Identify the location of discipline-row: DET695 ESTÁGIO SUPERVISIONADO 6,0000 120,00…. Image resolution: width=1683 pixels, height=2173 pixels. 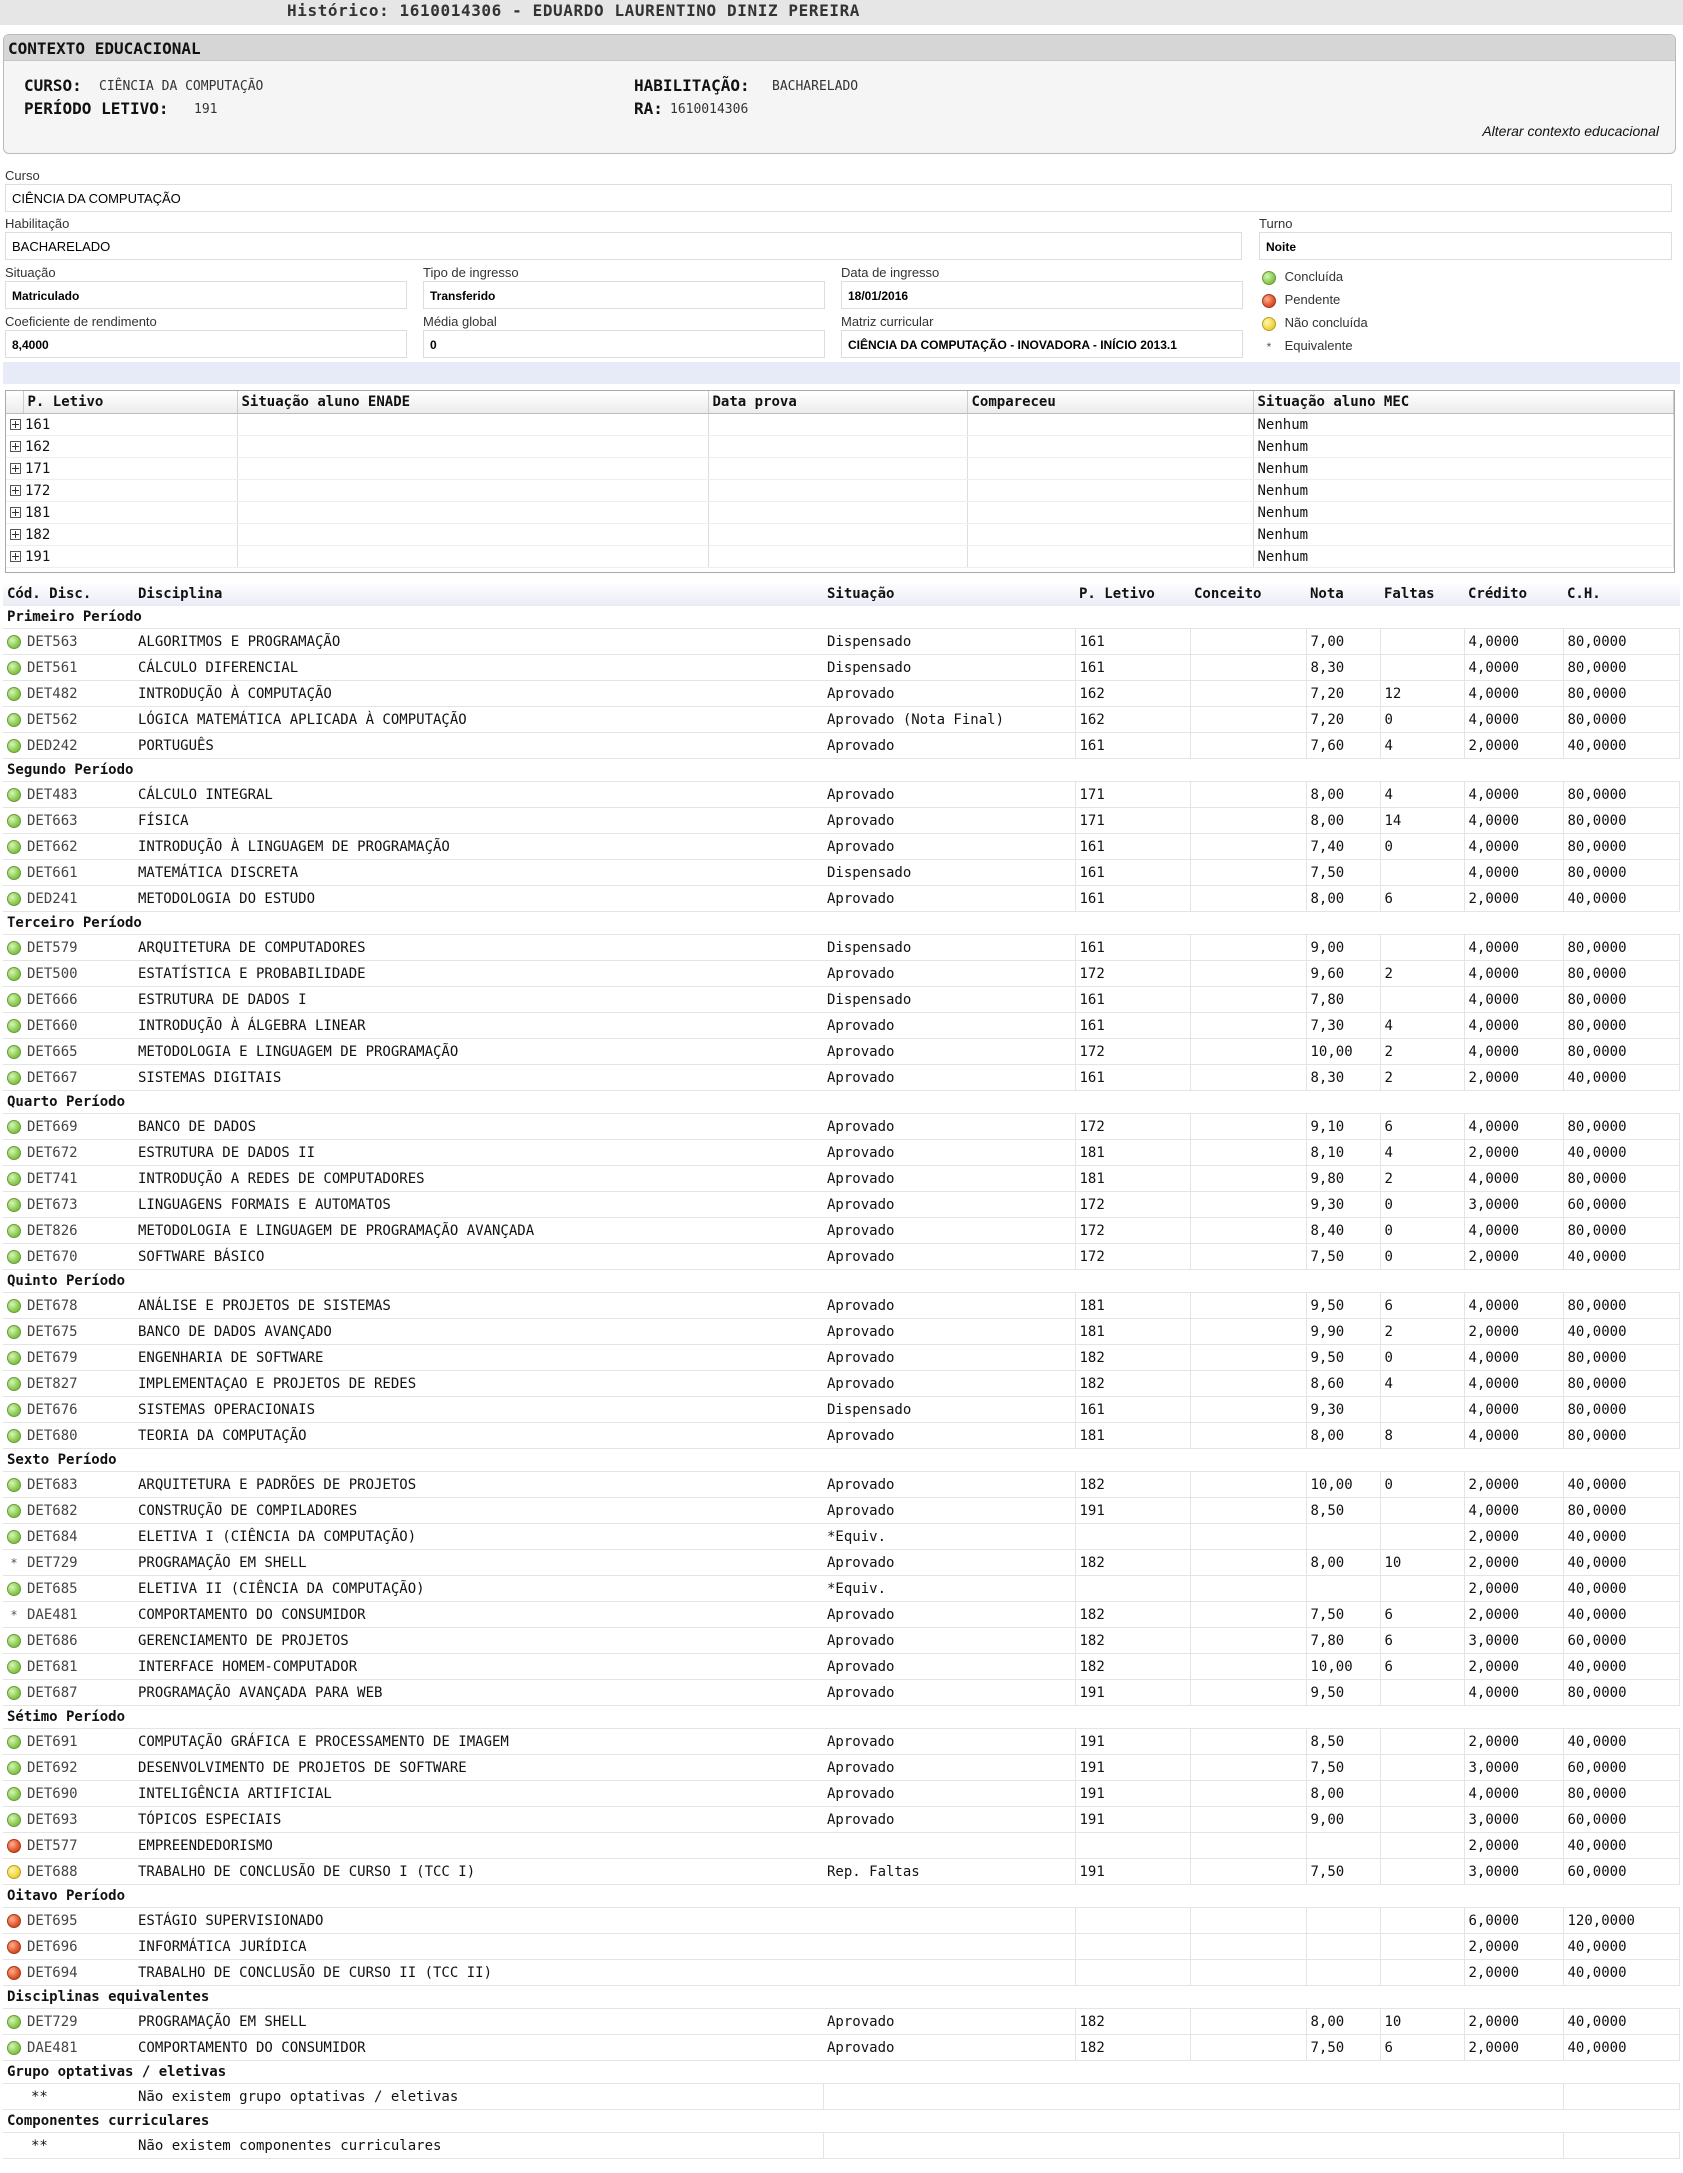
(841, 1920).